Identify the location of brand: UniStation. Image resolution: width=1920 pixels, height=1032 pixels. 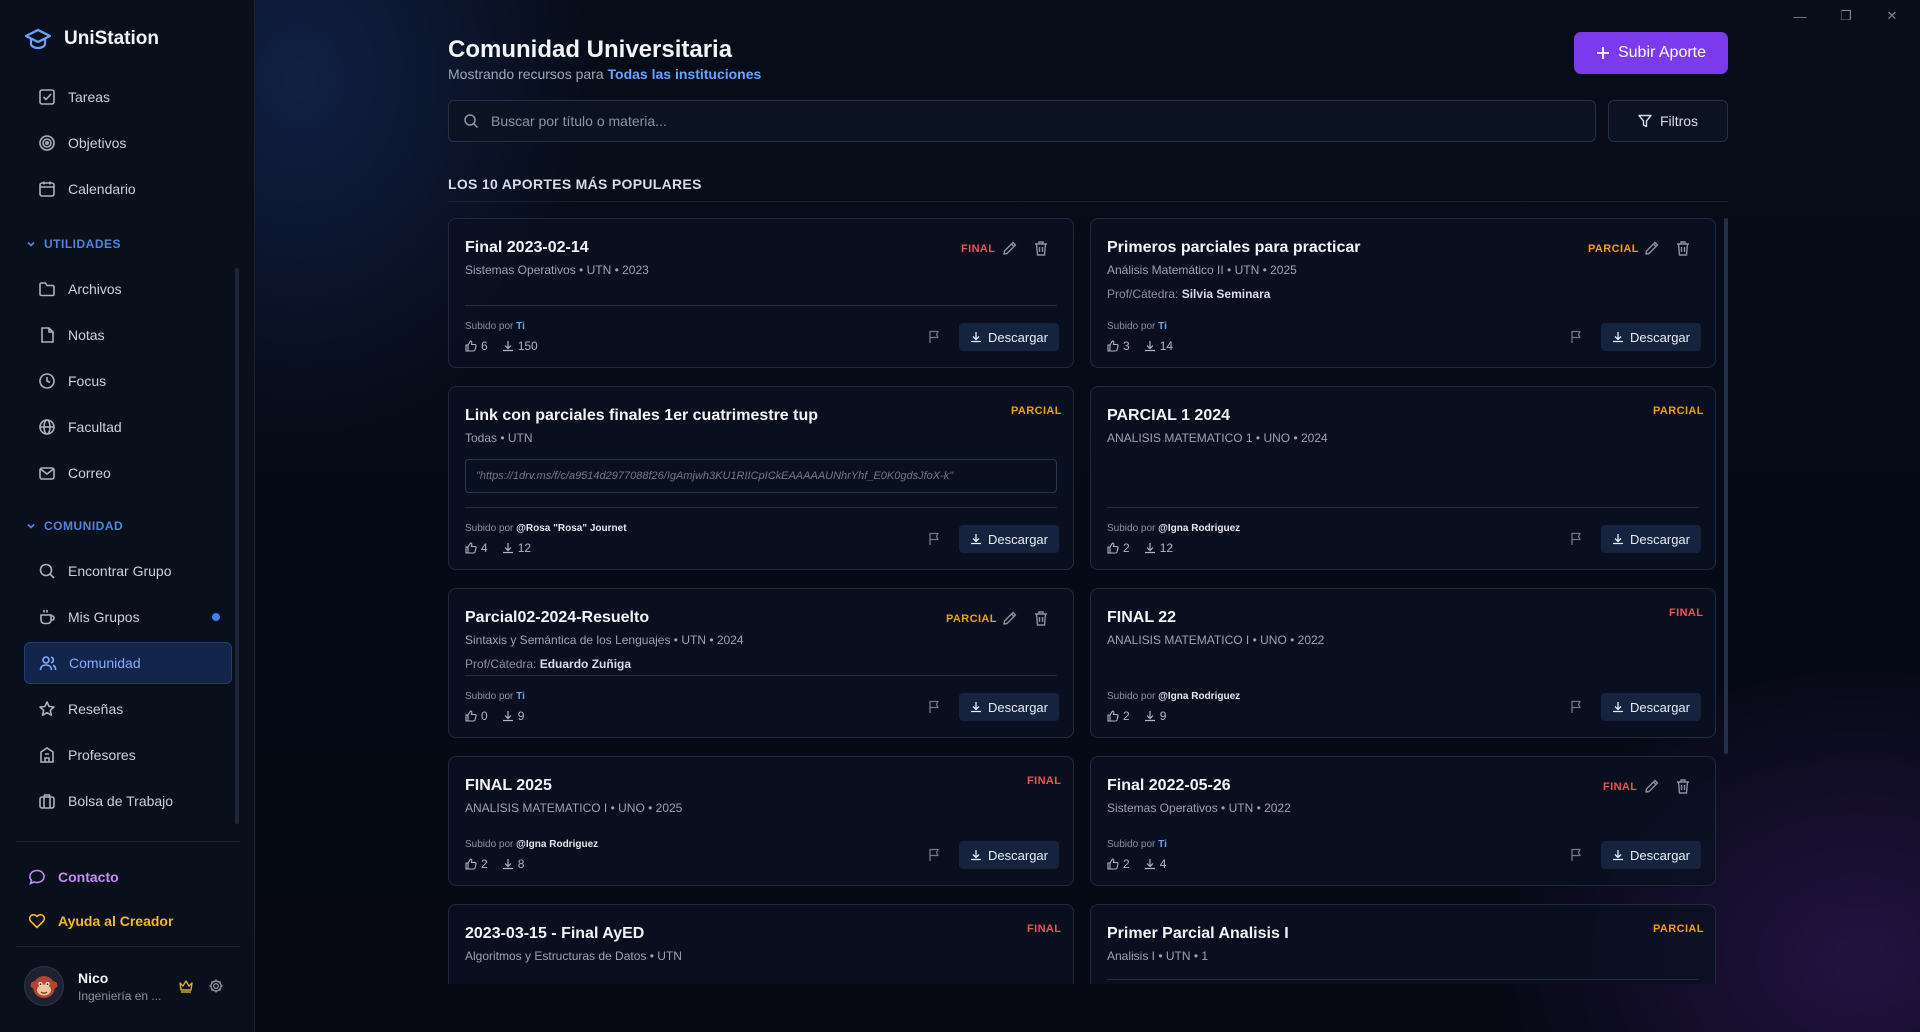
(127, 29).